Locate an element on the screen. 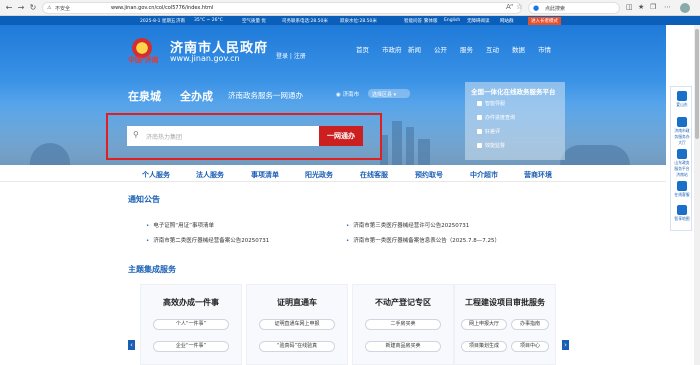  main-nav: 首页 市政府 新闻 公开 服务 互动 数据 市情 is located at coordinates (460, 49).